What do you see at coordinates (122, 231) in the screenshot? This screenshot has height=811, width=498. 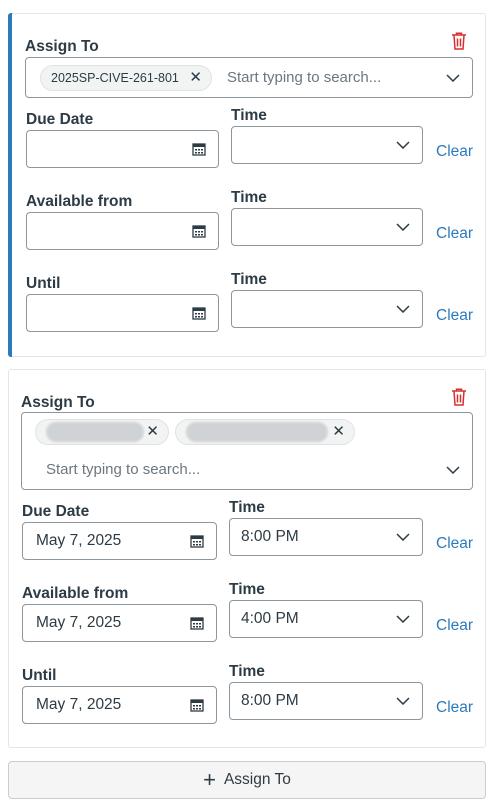 I see `available-date-input` at bounding box center [122, 231].